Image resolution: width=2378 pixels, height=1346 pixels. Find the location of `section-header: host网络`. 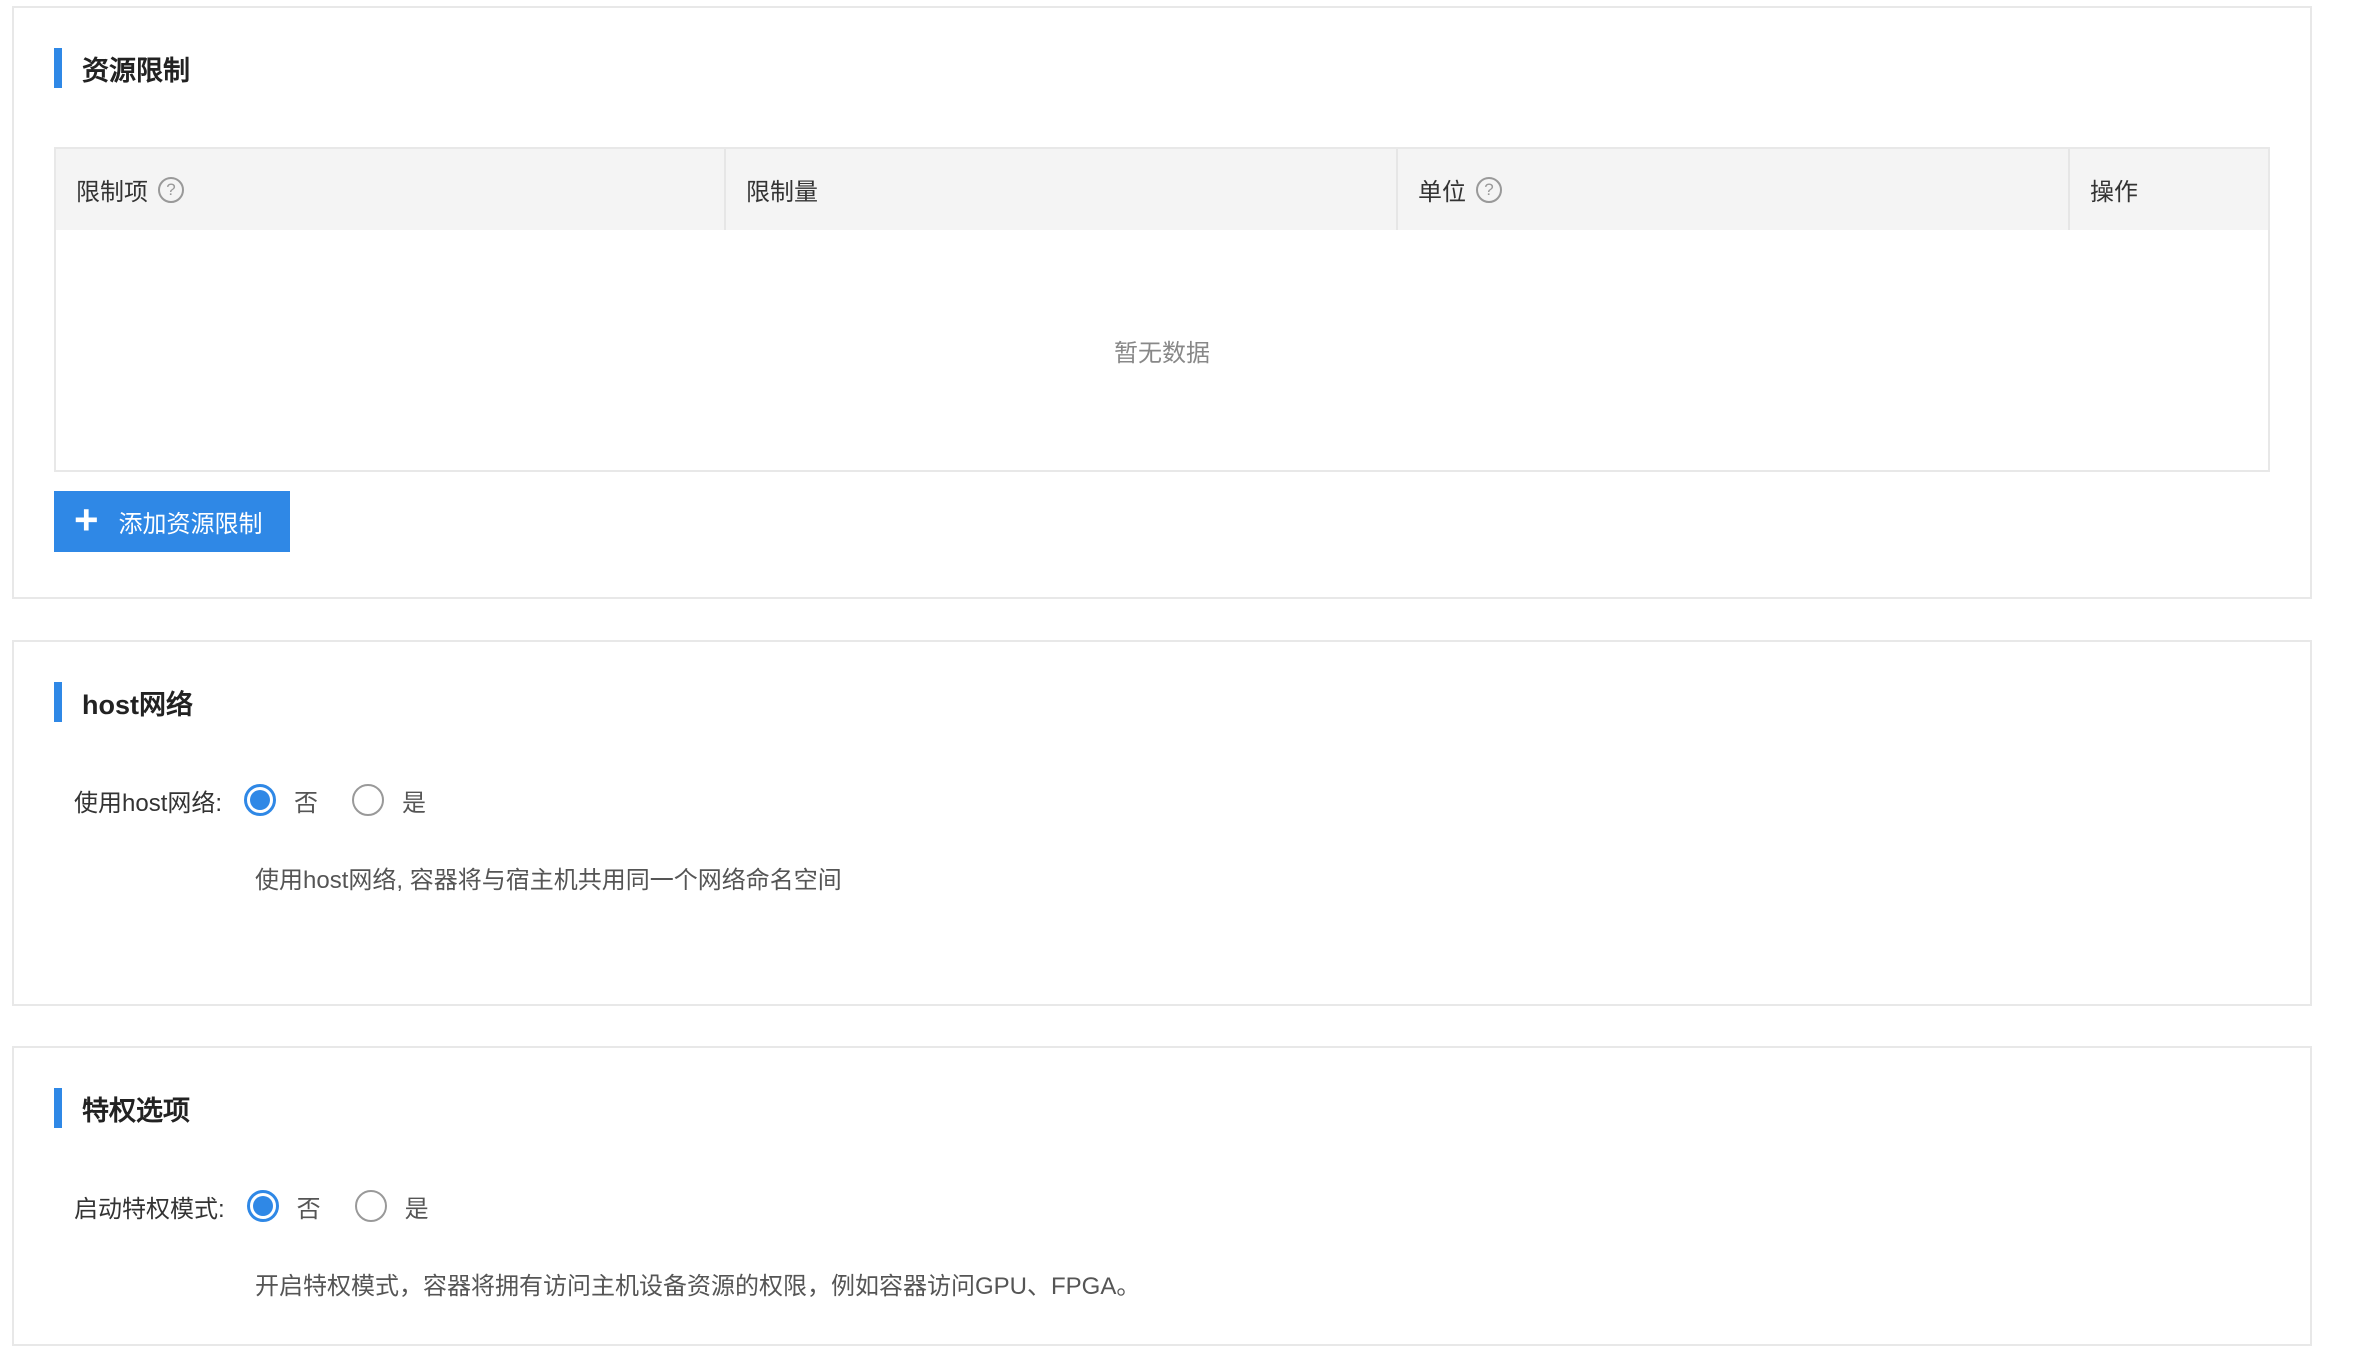

section-header: host网络 is located at coordinates (123, 702).